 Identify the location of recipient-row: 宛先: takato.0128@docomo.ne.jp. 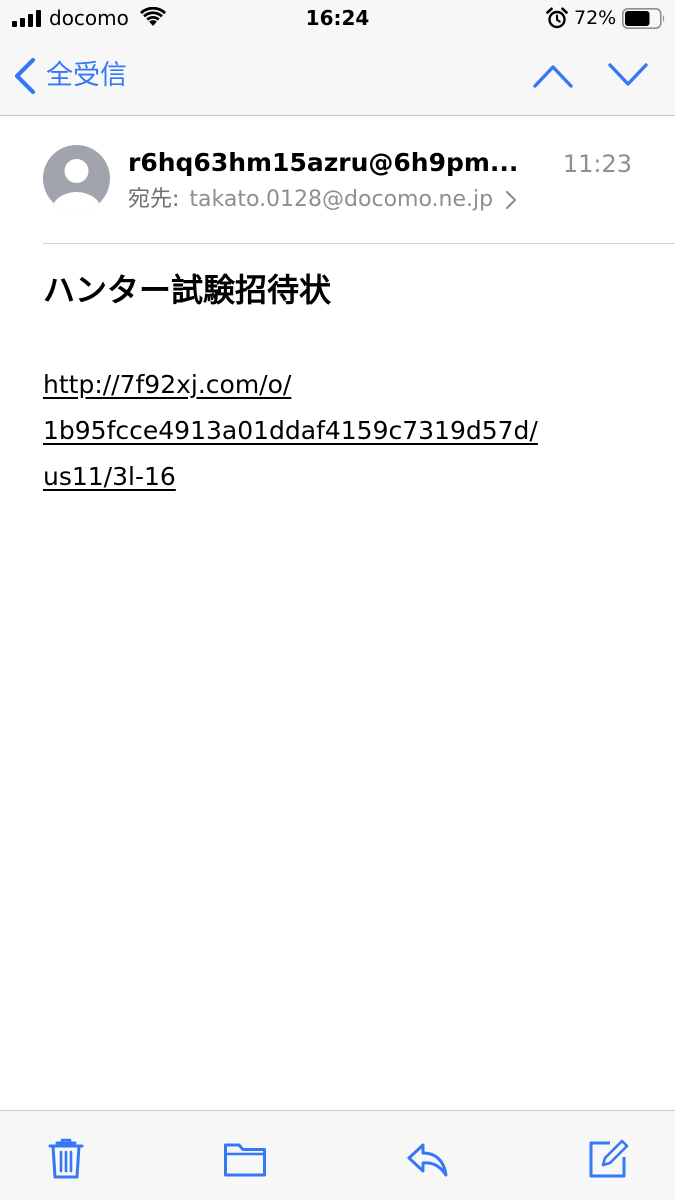
(322, 200).